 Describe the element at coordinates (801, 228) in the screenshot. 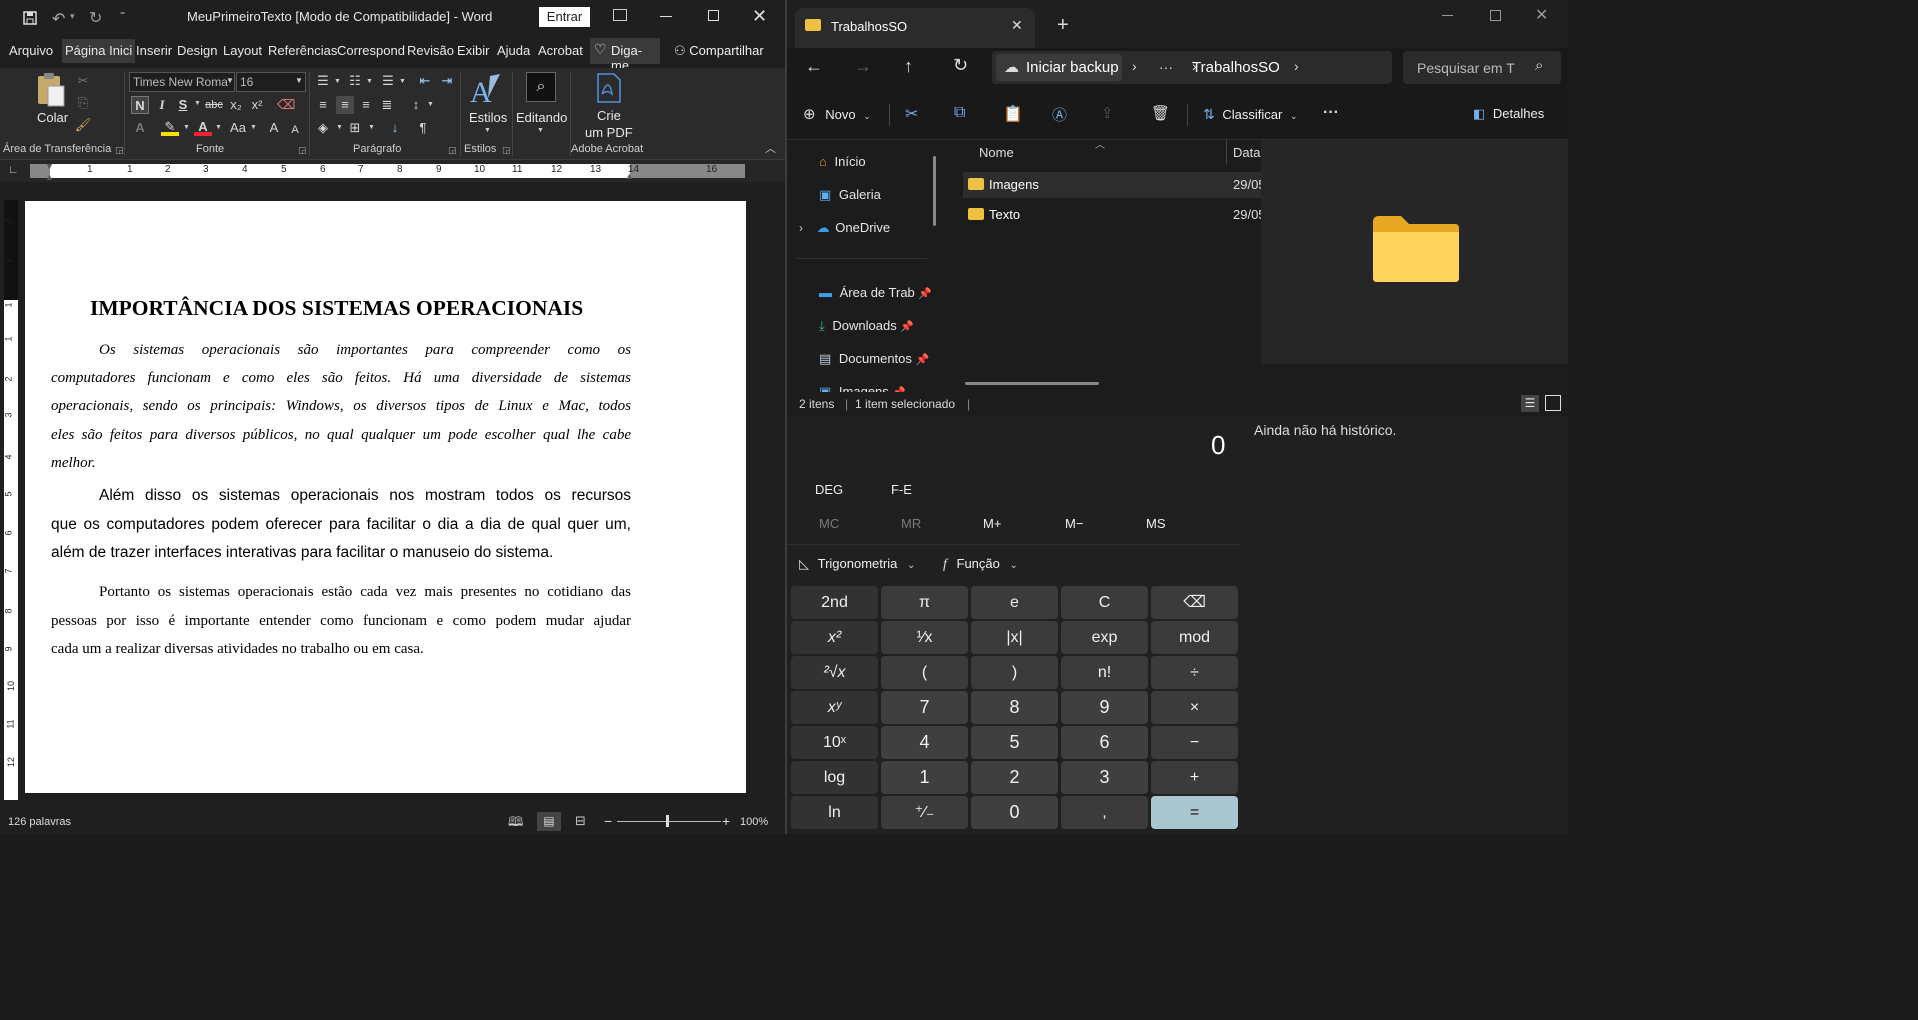

I see `expand-chevron-icon: ›` at that location.